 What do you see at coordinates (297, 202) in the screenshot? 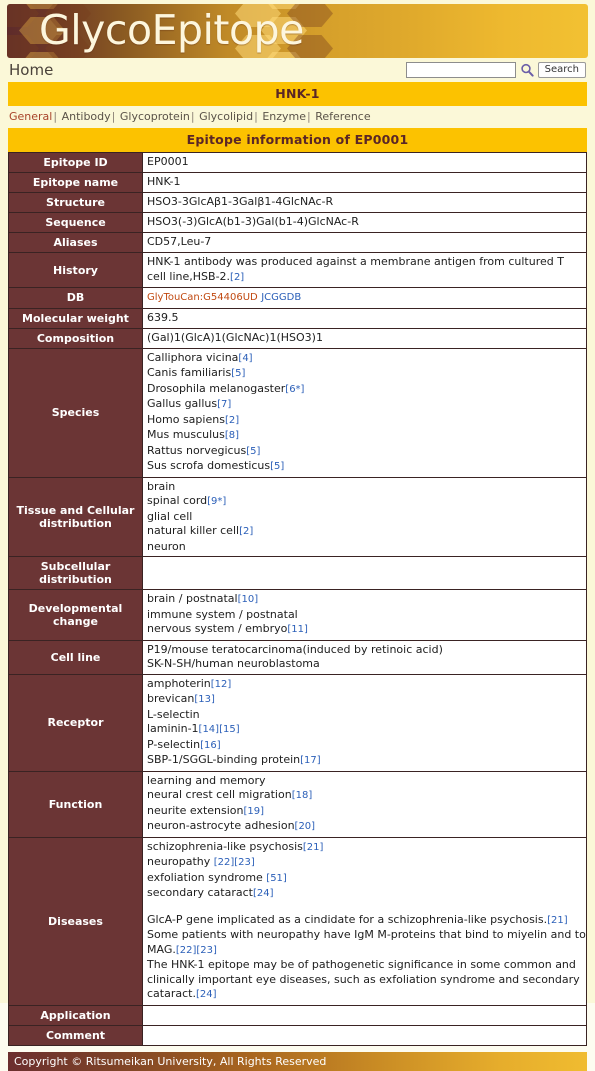
I see `table-row: Structure HSO3-3GlcAβ1-3Galβ1-4GlcNAc-R` at bounding box center [297, 202].